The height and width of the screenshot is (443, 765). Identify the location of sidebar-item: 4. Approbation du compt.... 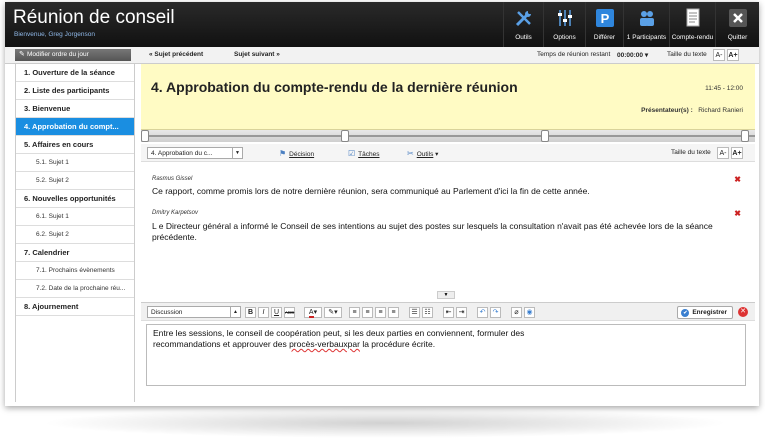
(75, 127).